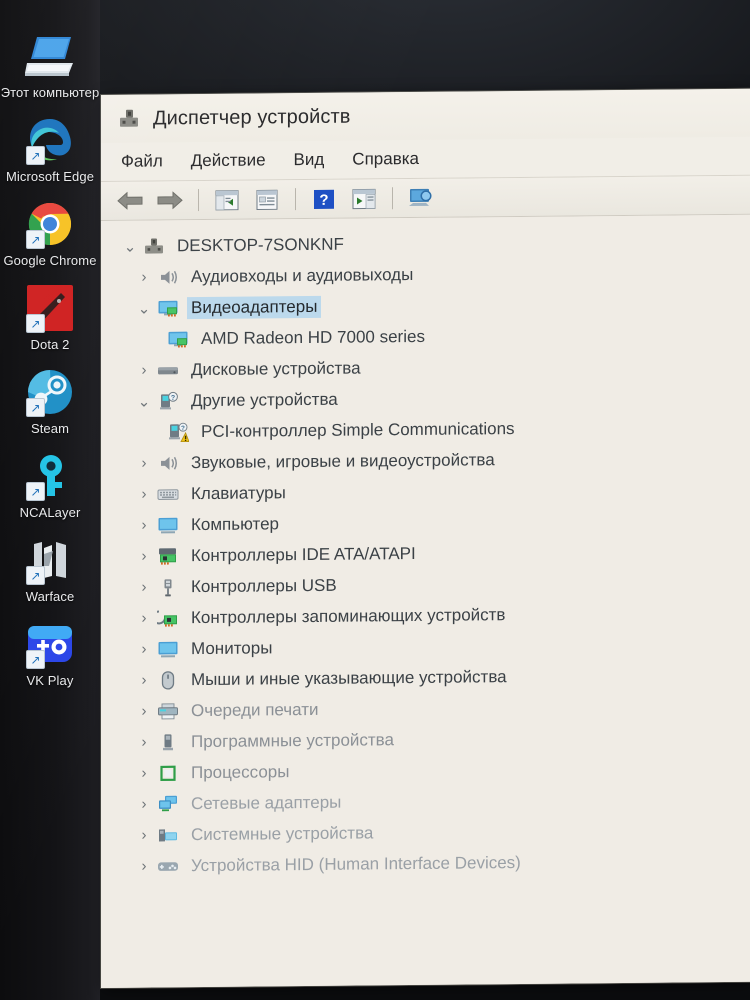  I want to click on desktop-icon-vk-play: ↗ VK Play, so click(50, 653).